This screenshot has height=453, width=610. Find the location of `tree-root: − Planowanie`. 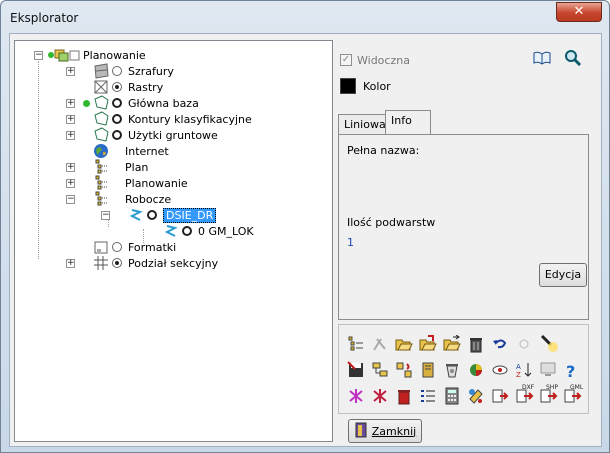

tree-root: − Planowanie is located at coordinates (90, 55).